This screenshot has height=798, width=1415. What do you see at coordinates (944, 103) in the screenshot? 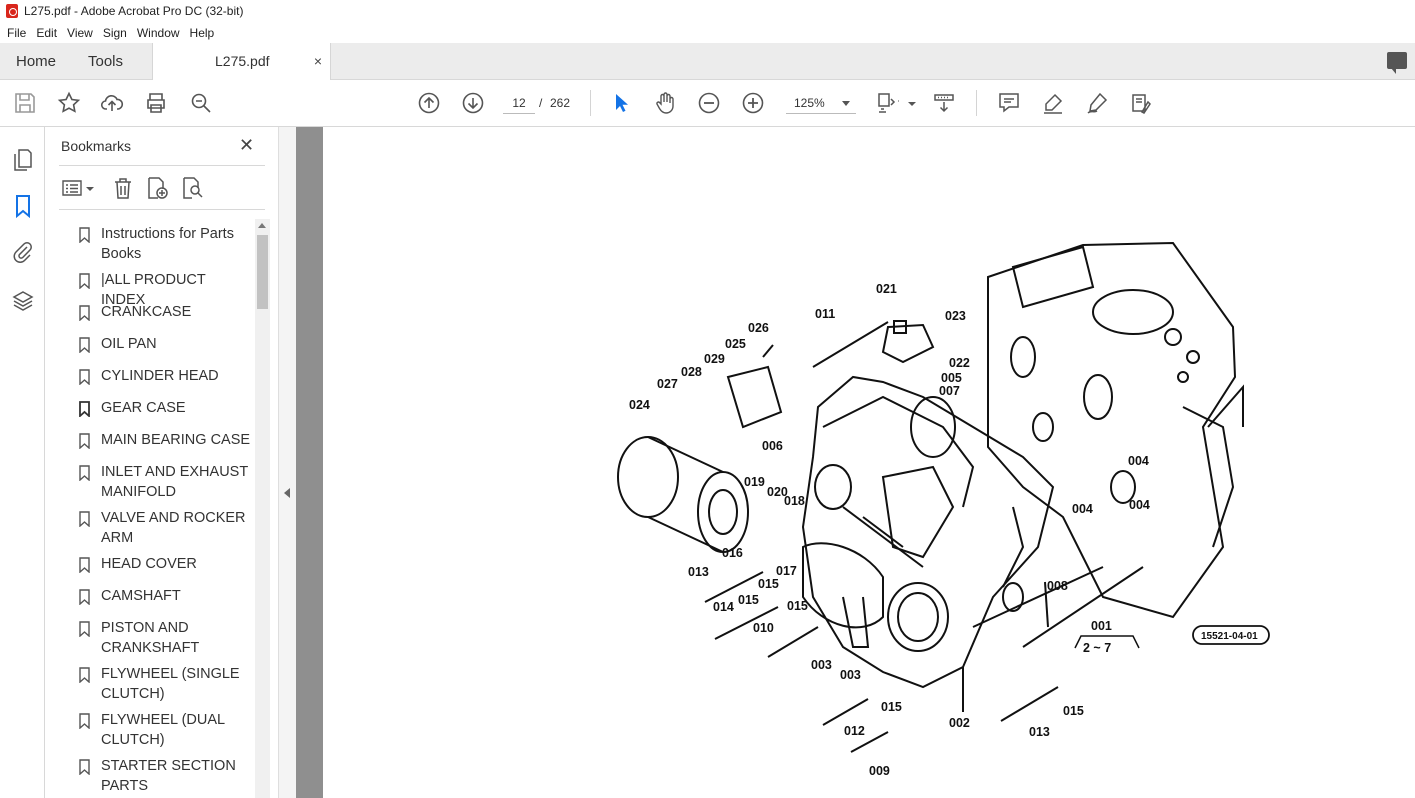
I see `scroll-mode-icon` at bounding box center [944, 103].